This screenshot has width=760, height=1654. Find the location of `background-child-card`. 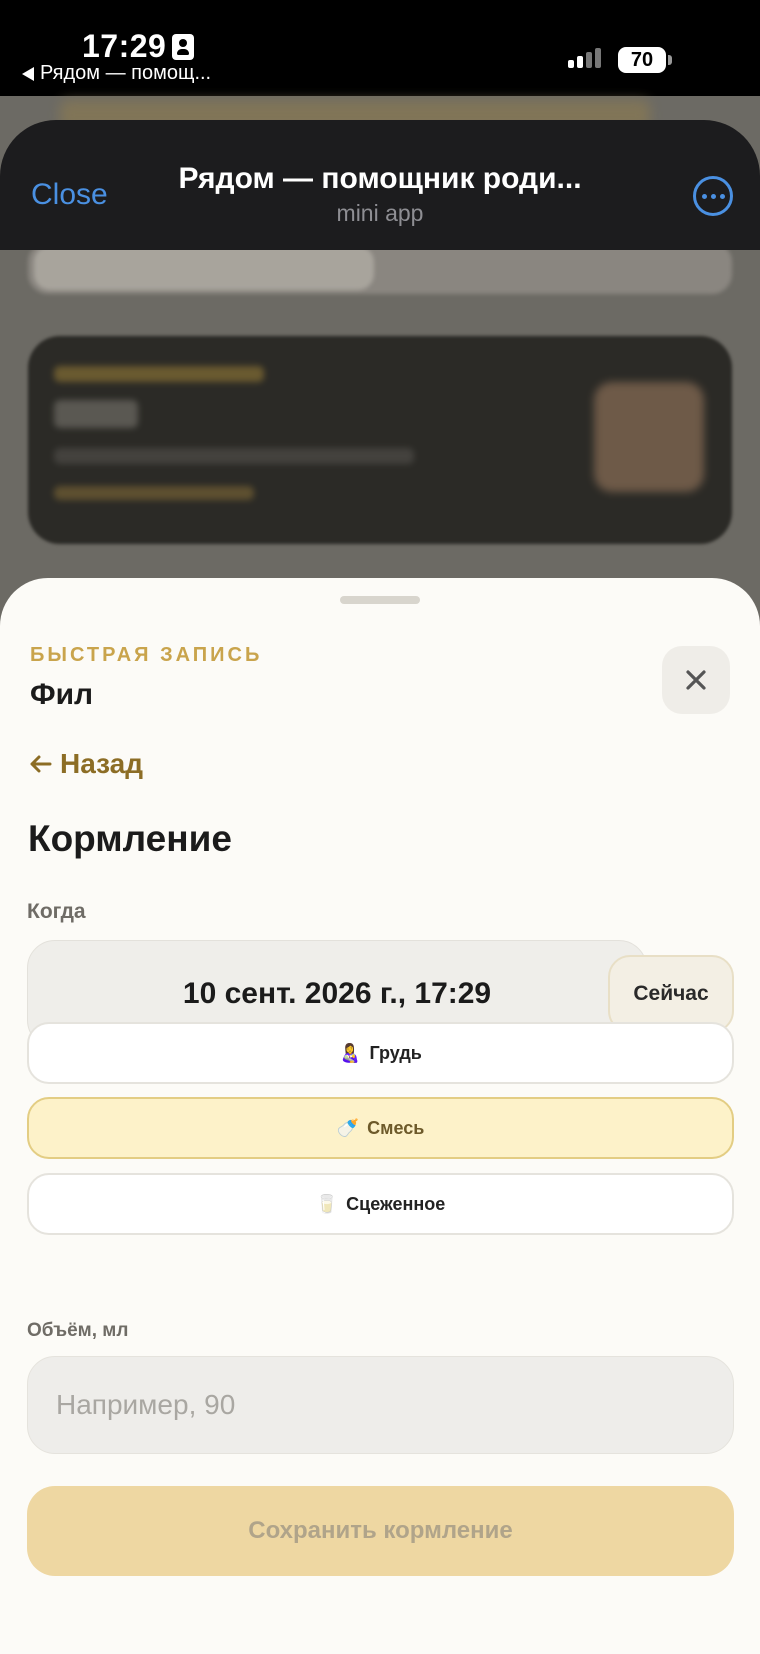

background-child-card is located at coordinates (380, 440).